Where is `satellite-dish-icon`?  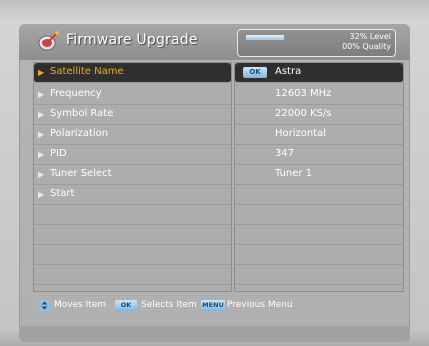 satellite-dish-icon is located at coordinates (48, 41).